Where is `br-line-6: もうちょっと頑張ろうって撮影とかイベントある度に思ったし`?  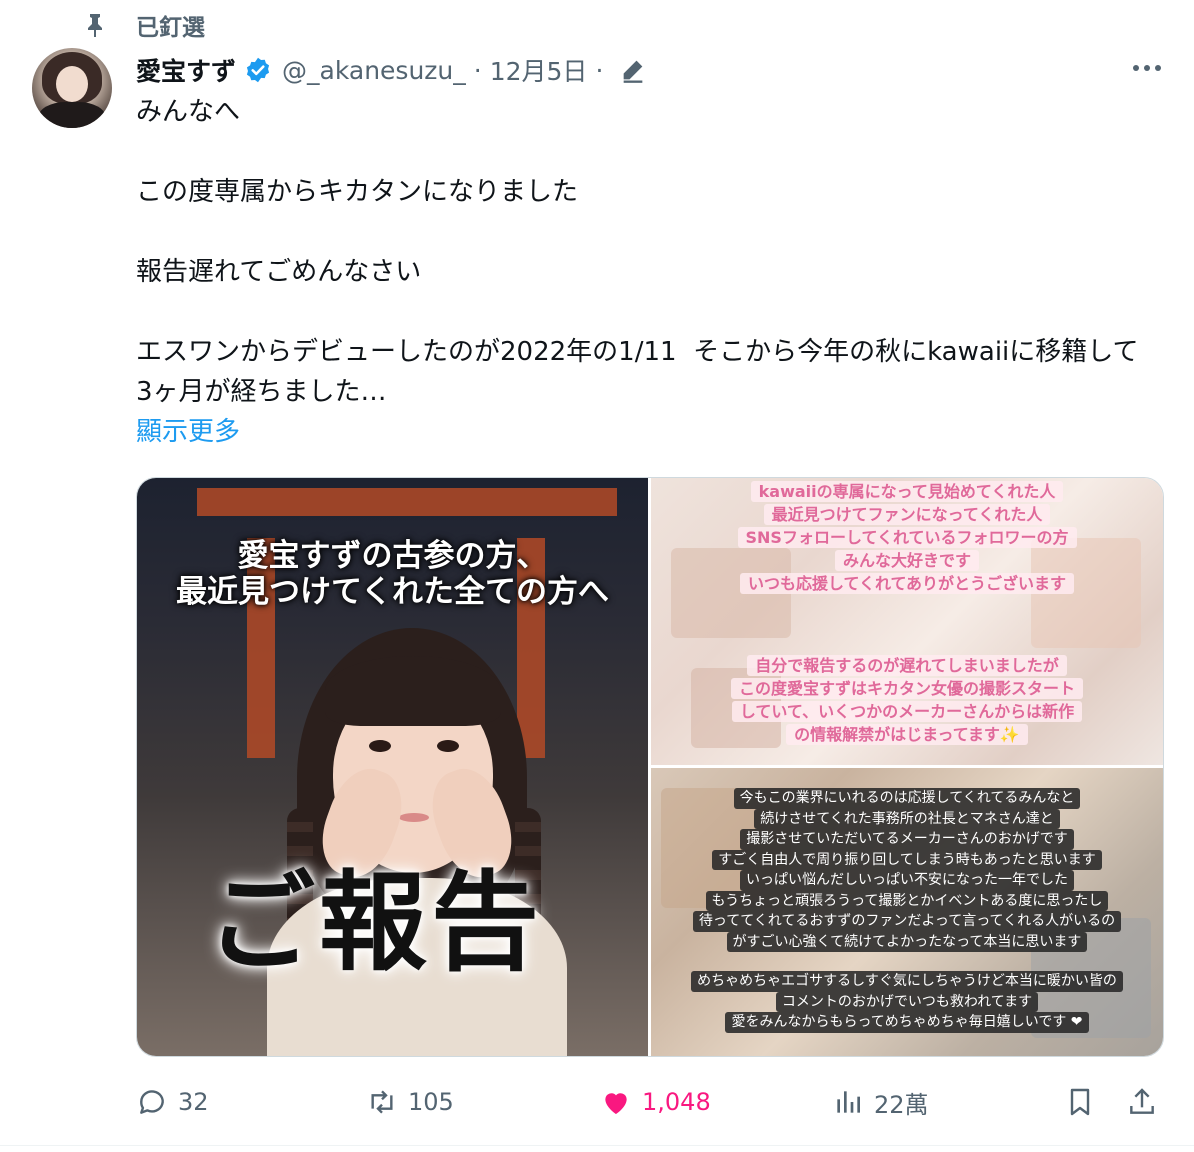
br-line-6: もうちょっと頑張ろうって撮影とかイベントある度に思ったし is located at coordinates (907, 900).